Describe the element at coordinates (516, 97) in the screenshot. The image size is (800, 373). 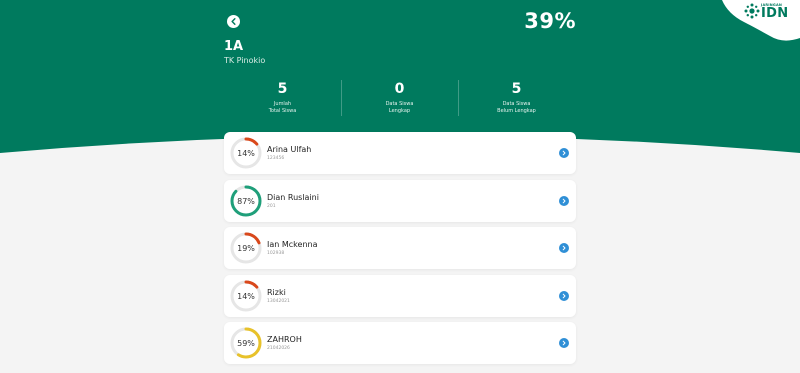
I see `stat-incomplete-data: 5 Data Siswa Belum Lengkap` at that location.